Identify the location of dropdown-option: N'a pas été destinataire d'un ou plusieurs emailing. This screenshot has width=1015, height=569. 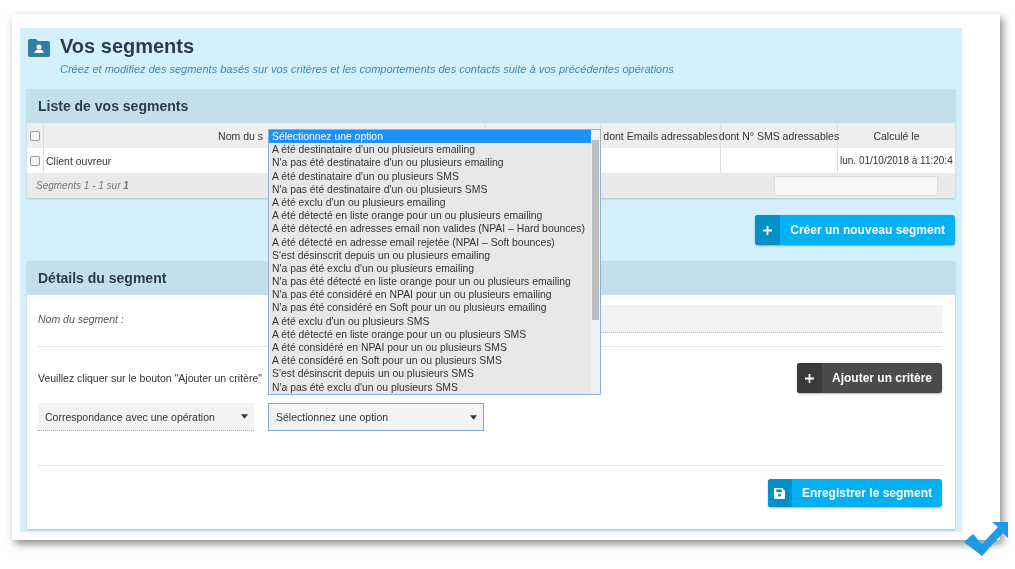
(430, 163).